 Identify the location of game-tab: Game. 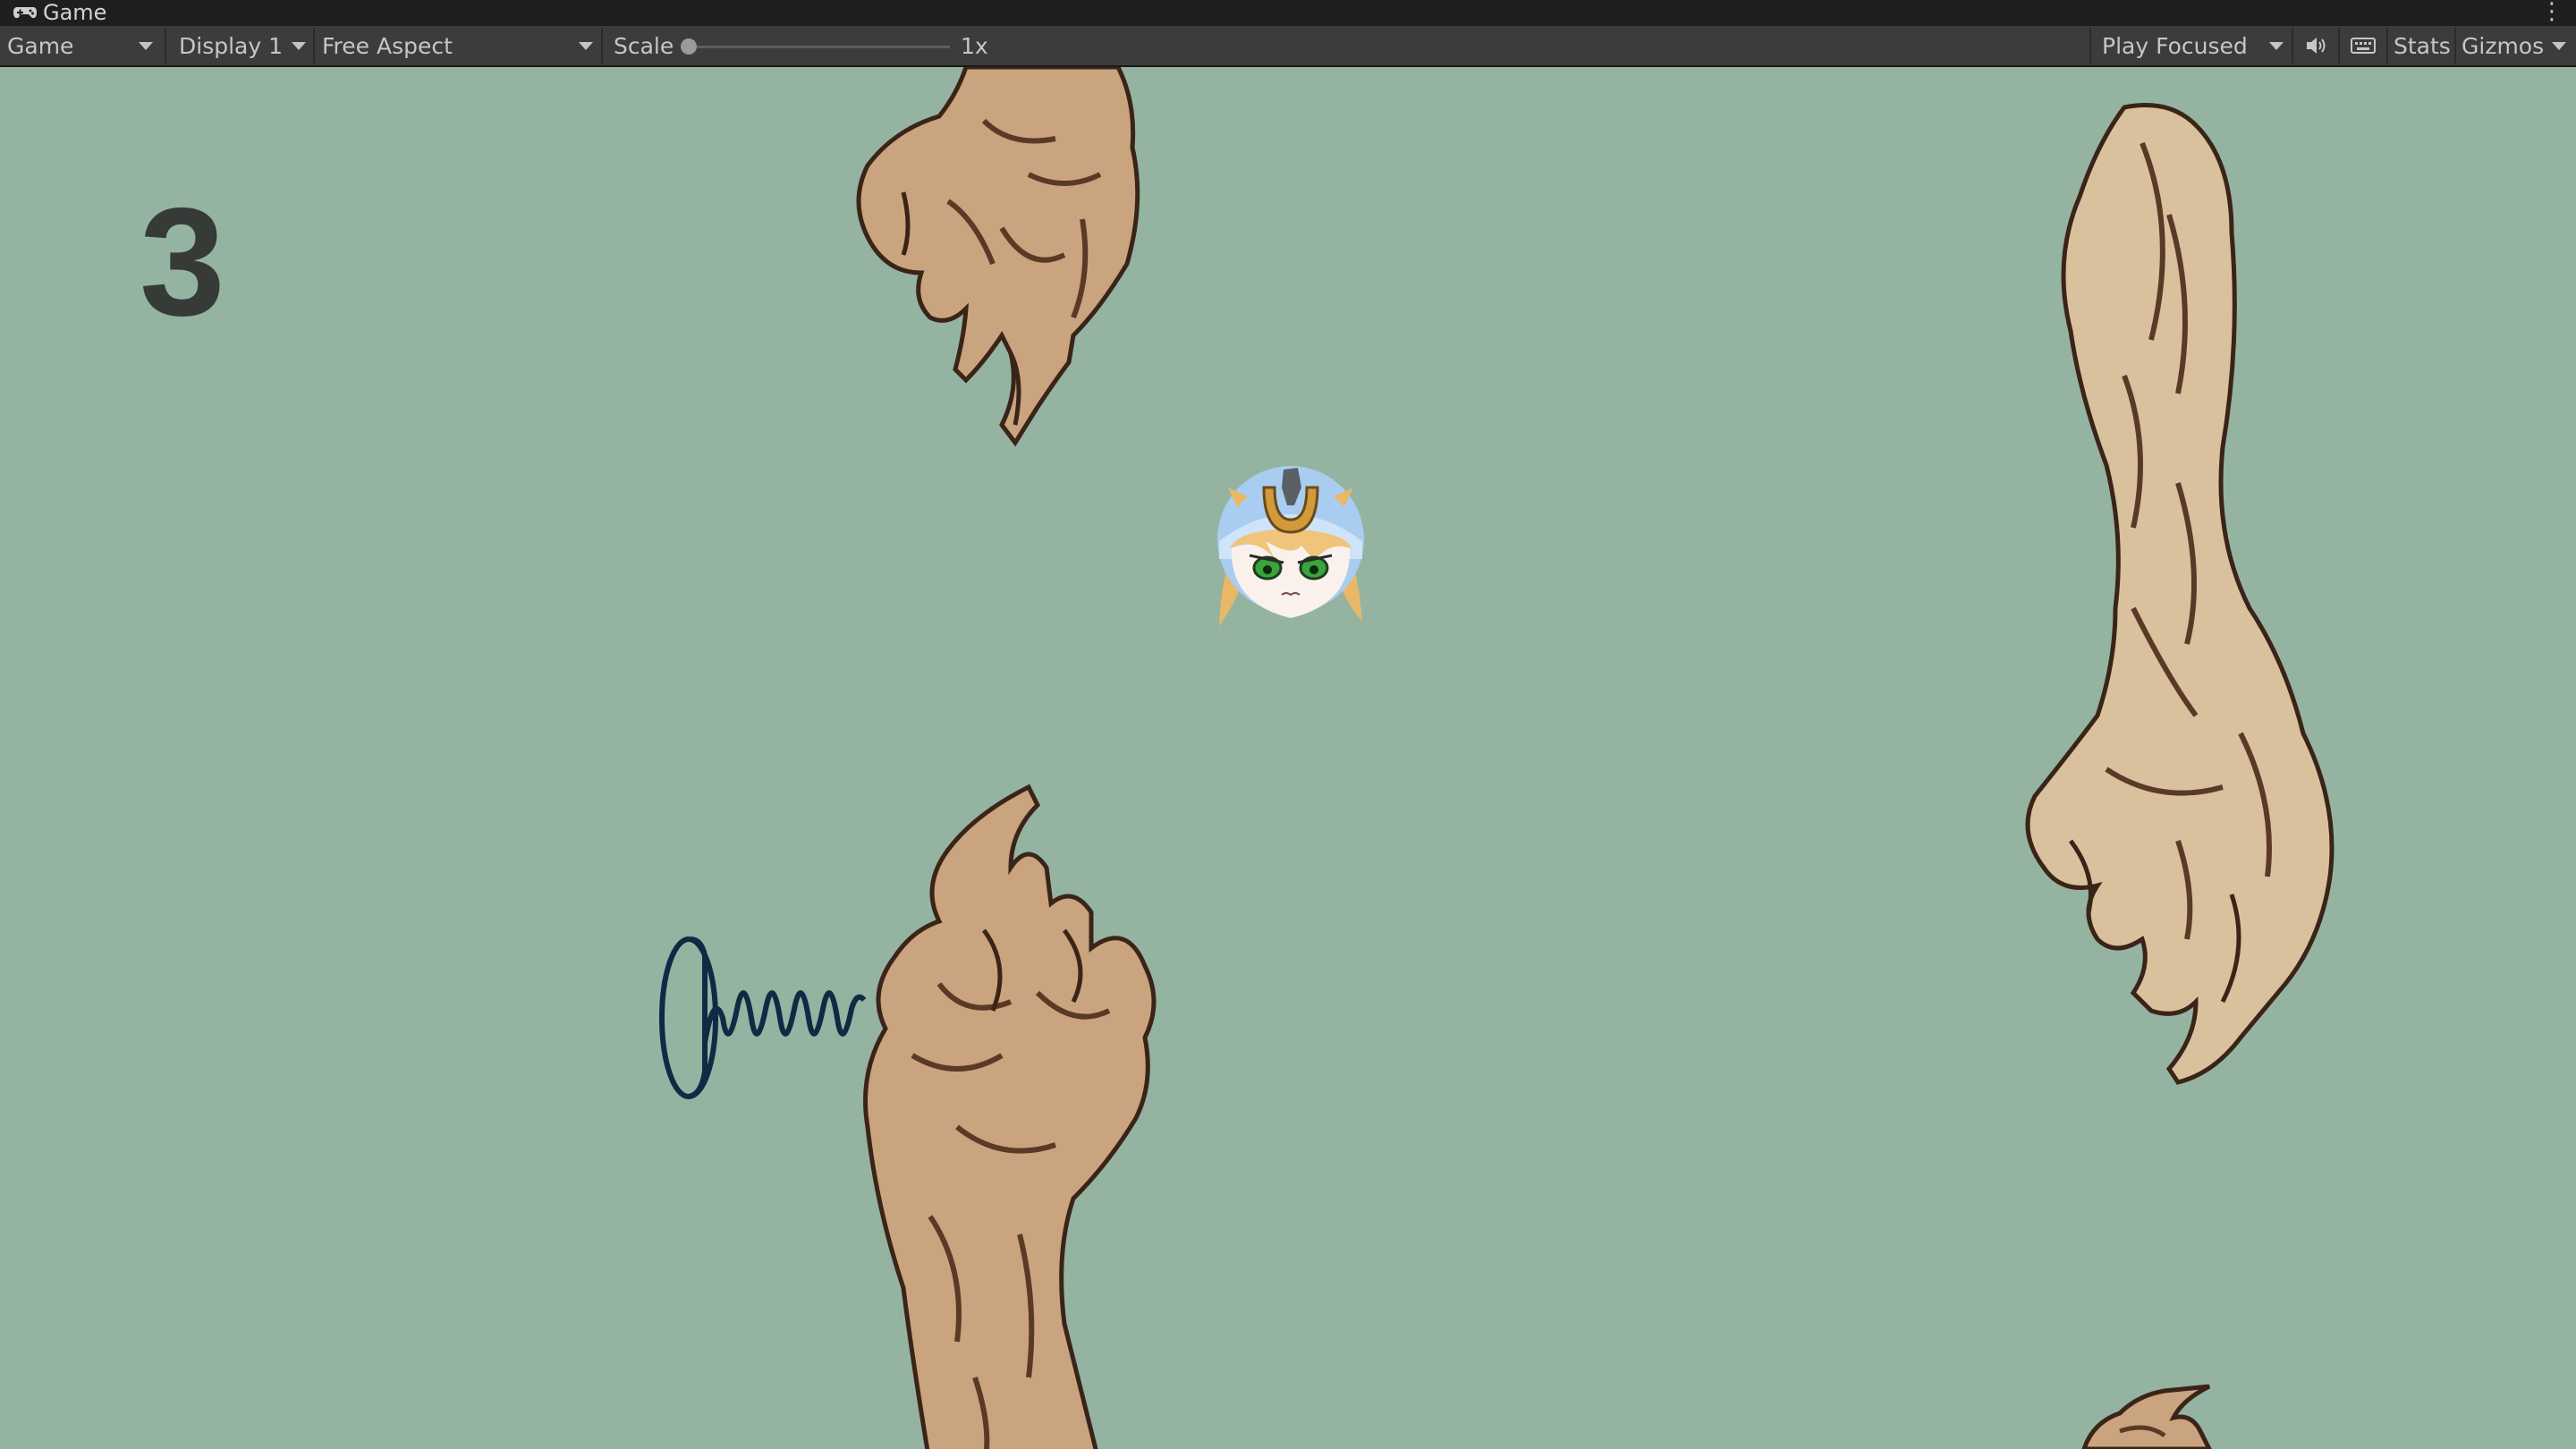
(59, 13).